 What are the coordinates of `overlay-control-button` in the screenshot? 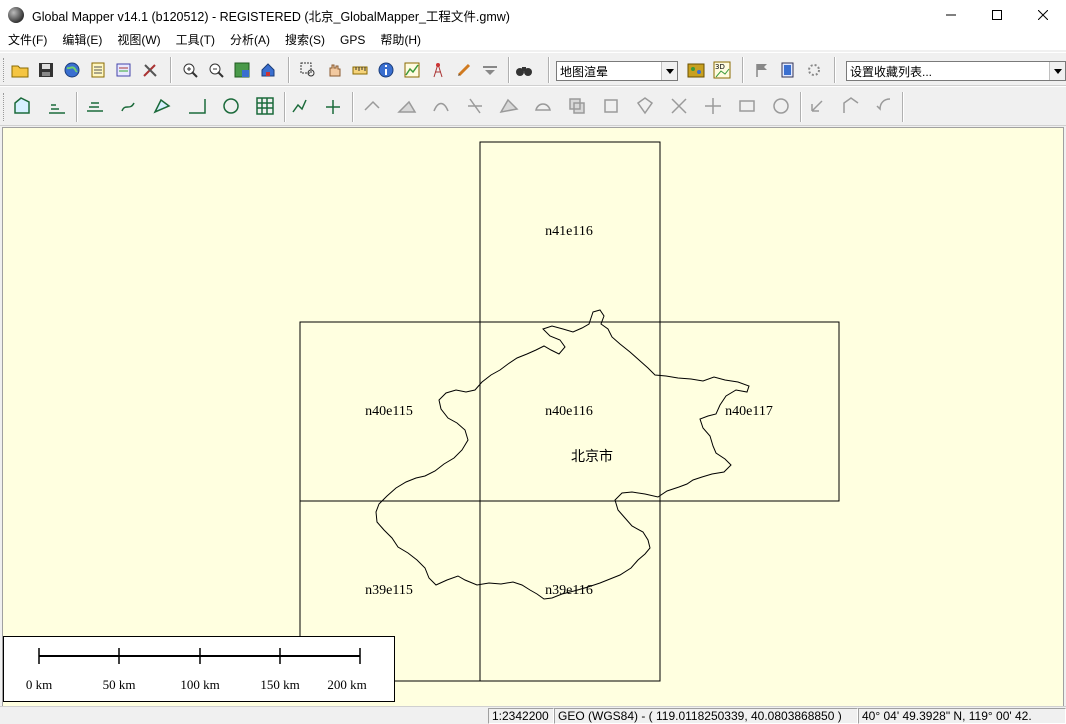 It's located at (98, 70).